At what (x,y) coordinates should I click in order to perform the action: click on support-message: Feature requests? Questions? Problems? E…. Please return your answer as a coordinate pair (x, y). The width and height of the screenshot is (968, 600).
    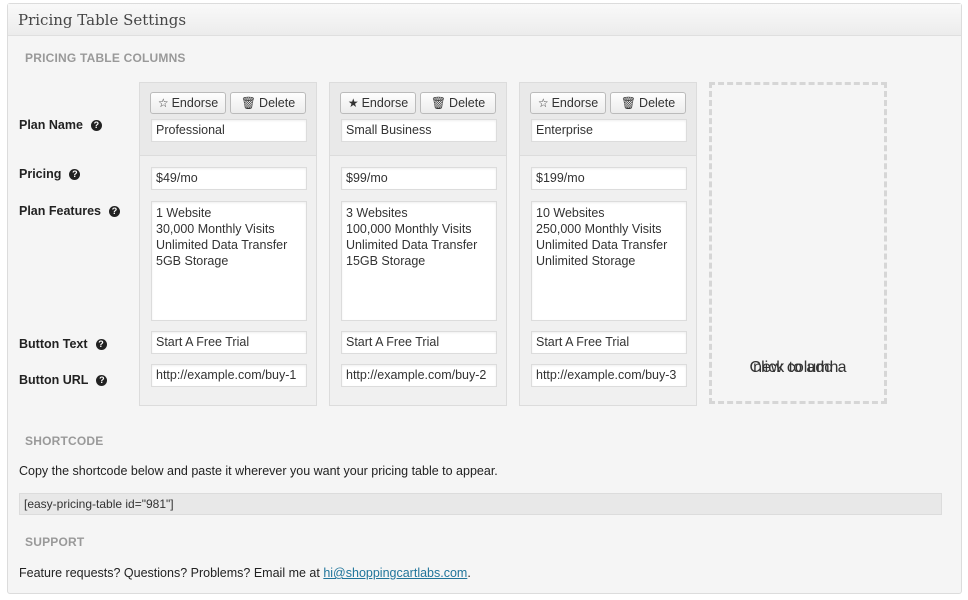
    Looking at the image, I should click on (169, 573).